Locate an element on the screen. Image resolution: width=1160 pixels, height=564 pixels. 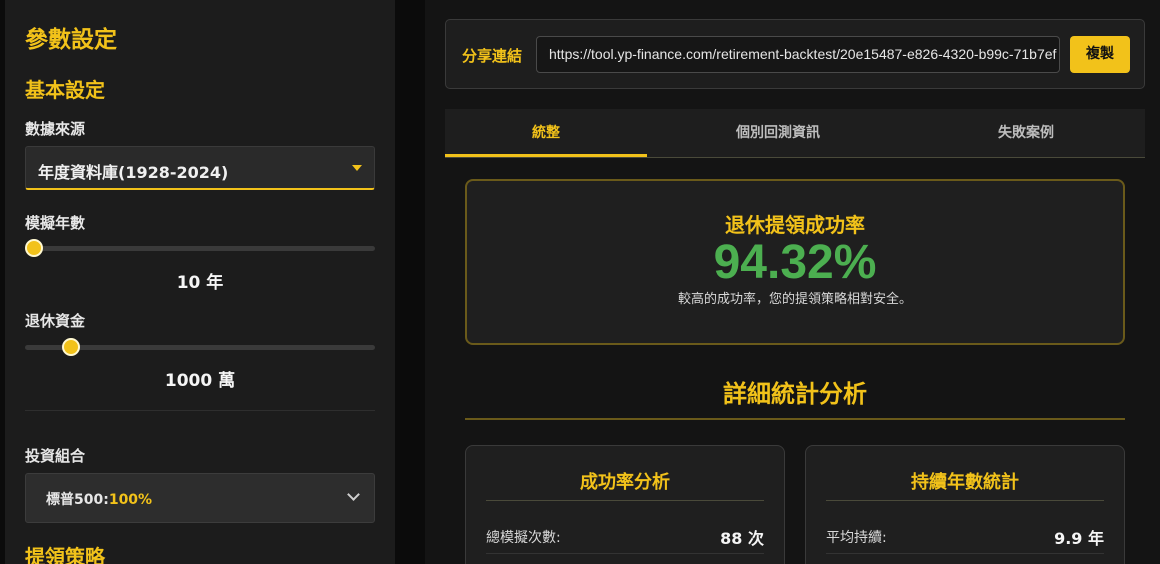
strategy-heading: 提領策略 is located at coordinates (65, 554).